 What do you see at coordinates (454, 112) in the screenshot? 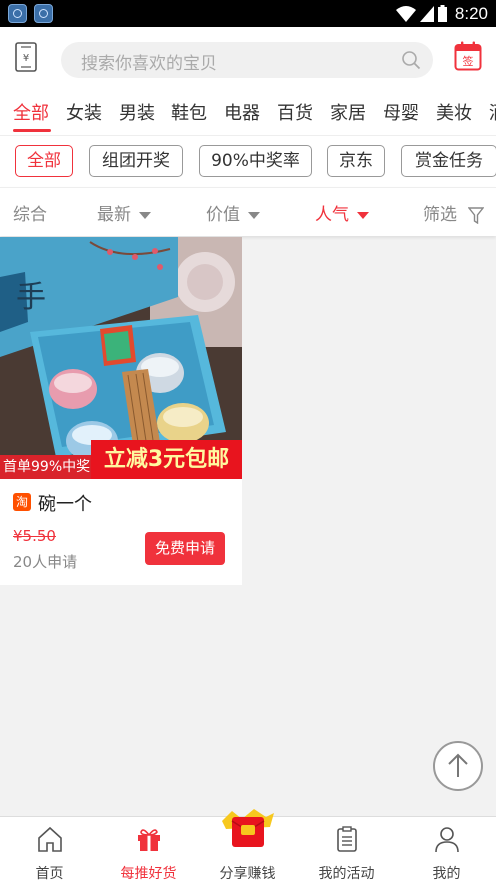
I see `category-tab-beauty: 美妆` at bounding box center [454, 112].